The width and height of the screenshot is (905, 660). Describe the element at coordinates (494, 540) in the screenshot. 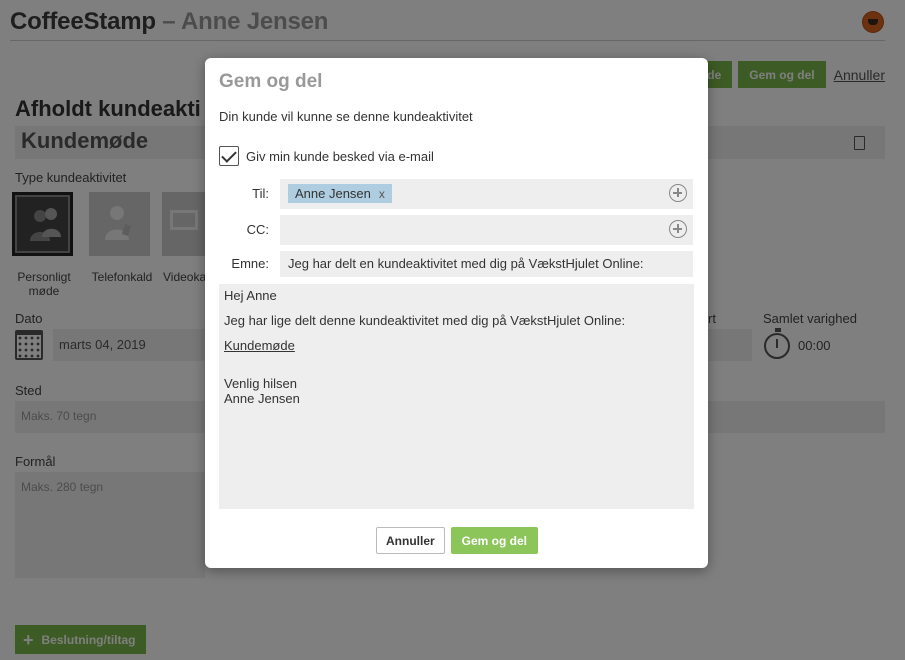

I see `modal-save-share-button: Gem og del` at that location.